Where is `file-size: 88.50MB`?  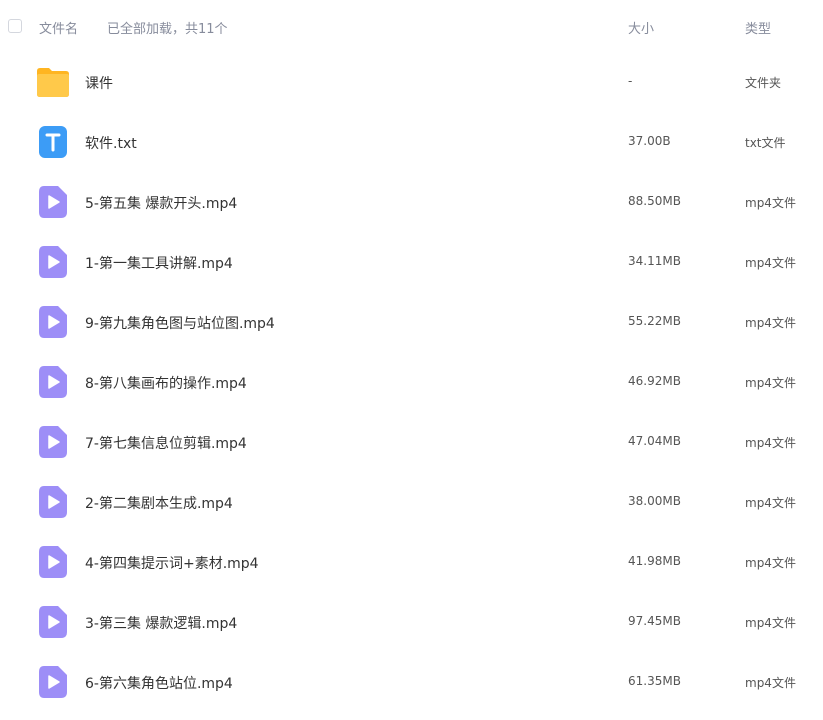
file-size: 88.50MB is located at coordinates (654, 201).